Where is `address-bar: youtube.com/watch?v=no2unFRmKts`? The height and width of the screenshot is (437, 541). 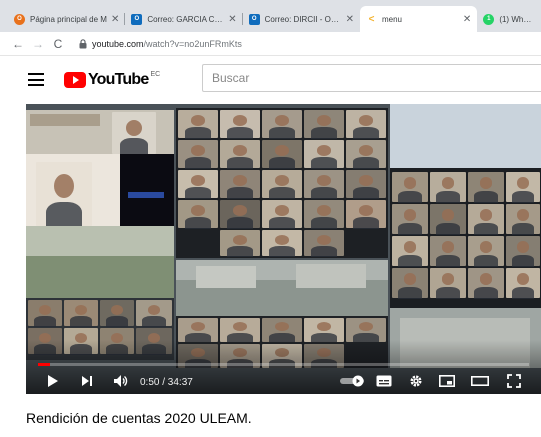
address-bar: youtube.com/watch?v=no2unFRmKts is located at coordinates (167, 44).